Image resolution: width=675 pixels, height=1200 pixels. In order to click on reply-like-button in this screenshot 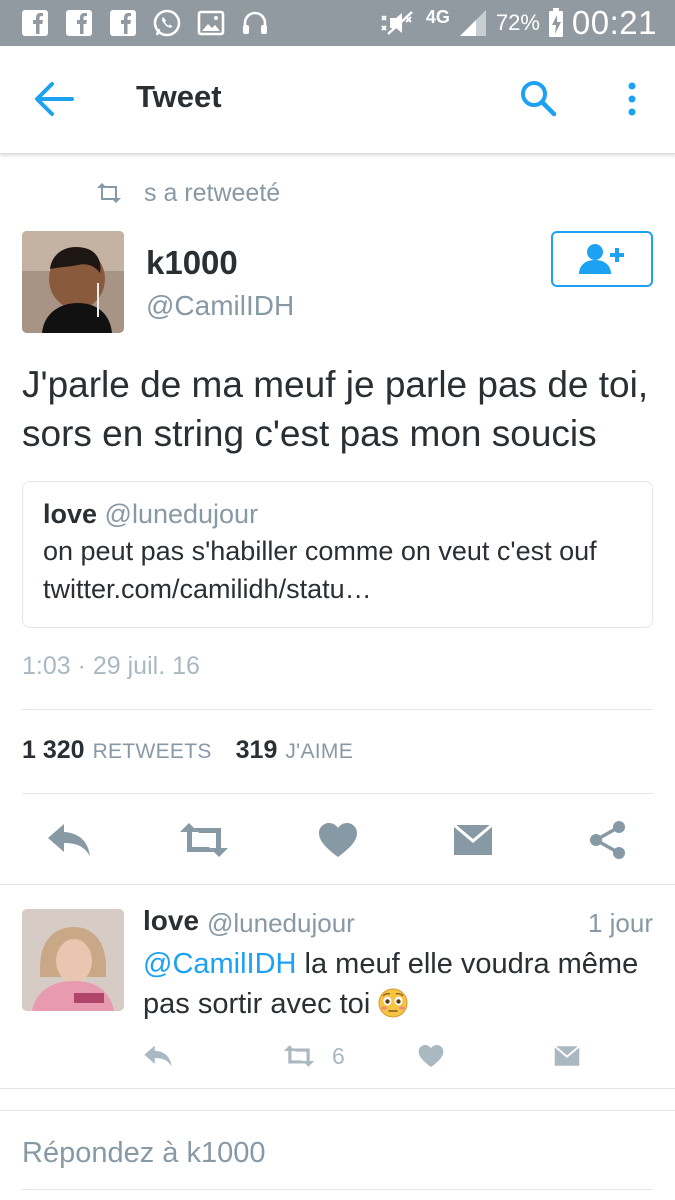, I will do `click(431, 1056)`.